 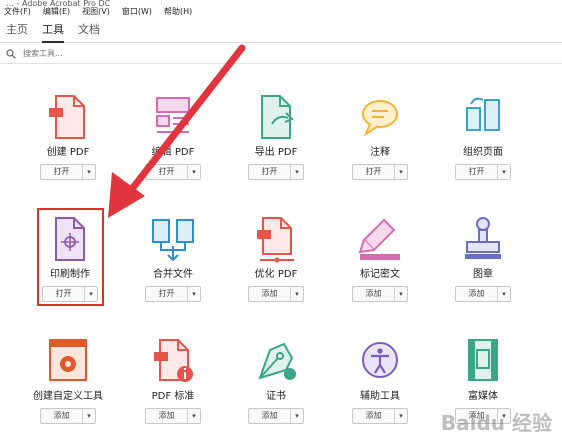 I want to click on organize-pages-icon, so click(x=483, y=114).